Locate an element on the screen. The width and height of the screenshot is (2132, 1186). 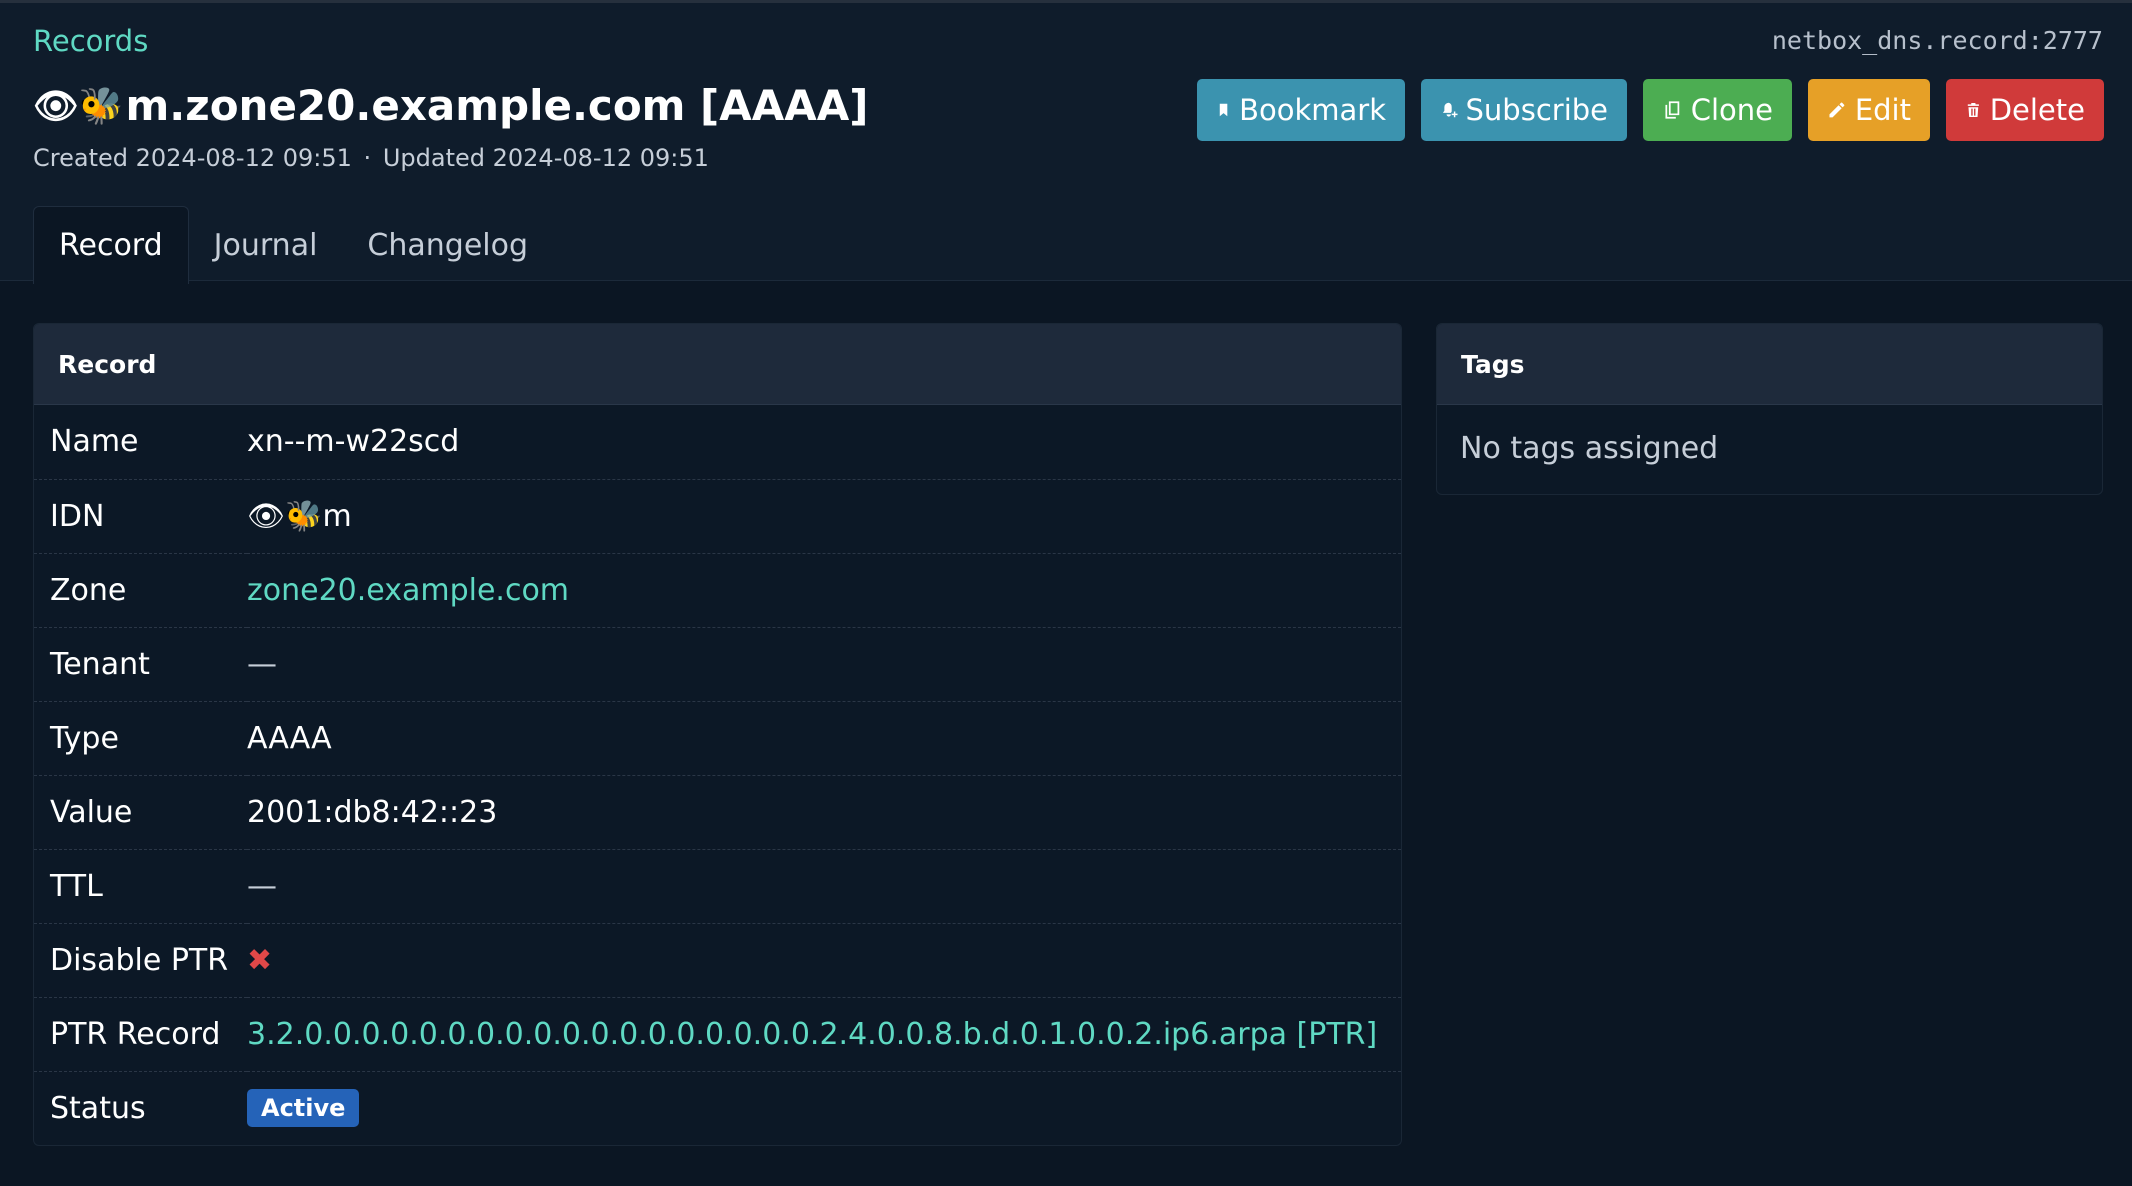
row-value-value: 2001:db8:42::23 is located at coordinates (372, 812).